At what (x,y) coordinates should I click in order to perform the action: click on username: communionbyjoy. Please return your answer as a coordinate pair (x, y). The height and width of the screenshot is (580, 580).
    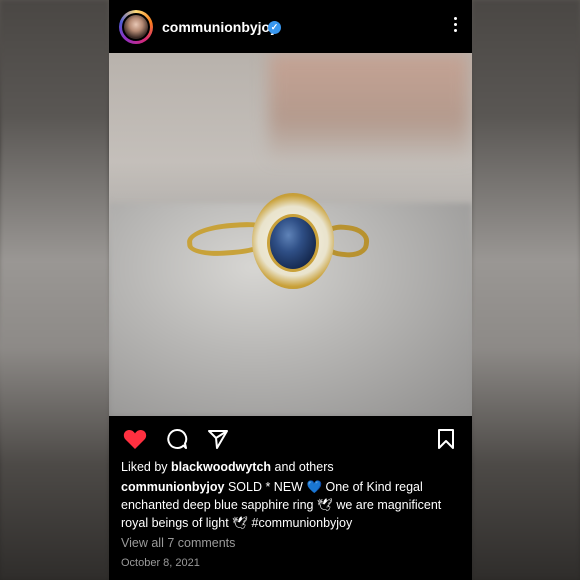
    Looking at the image, I should click on (220, 27).